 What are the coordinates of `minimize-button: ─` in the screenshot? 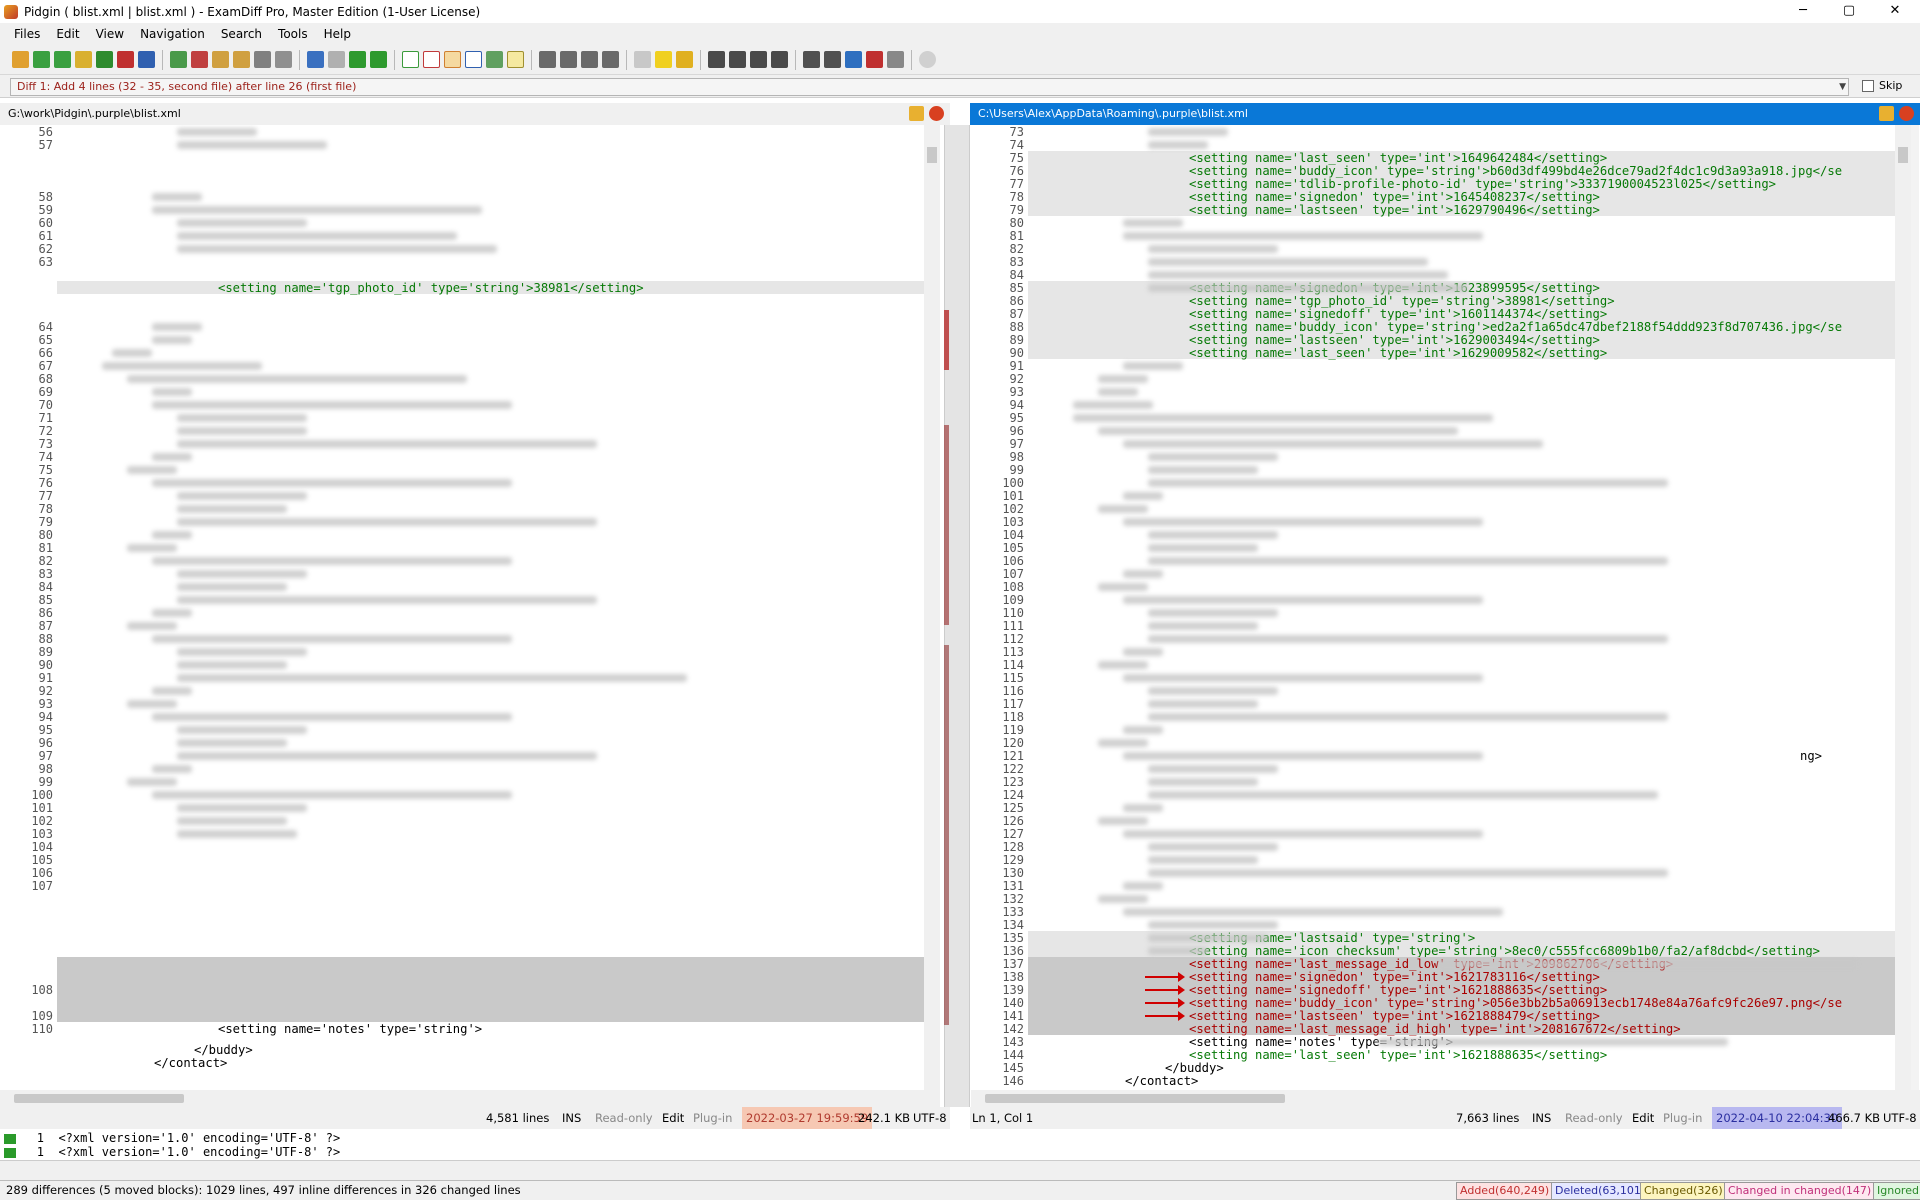 It's located at (1803, 11).